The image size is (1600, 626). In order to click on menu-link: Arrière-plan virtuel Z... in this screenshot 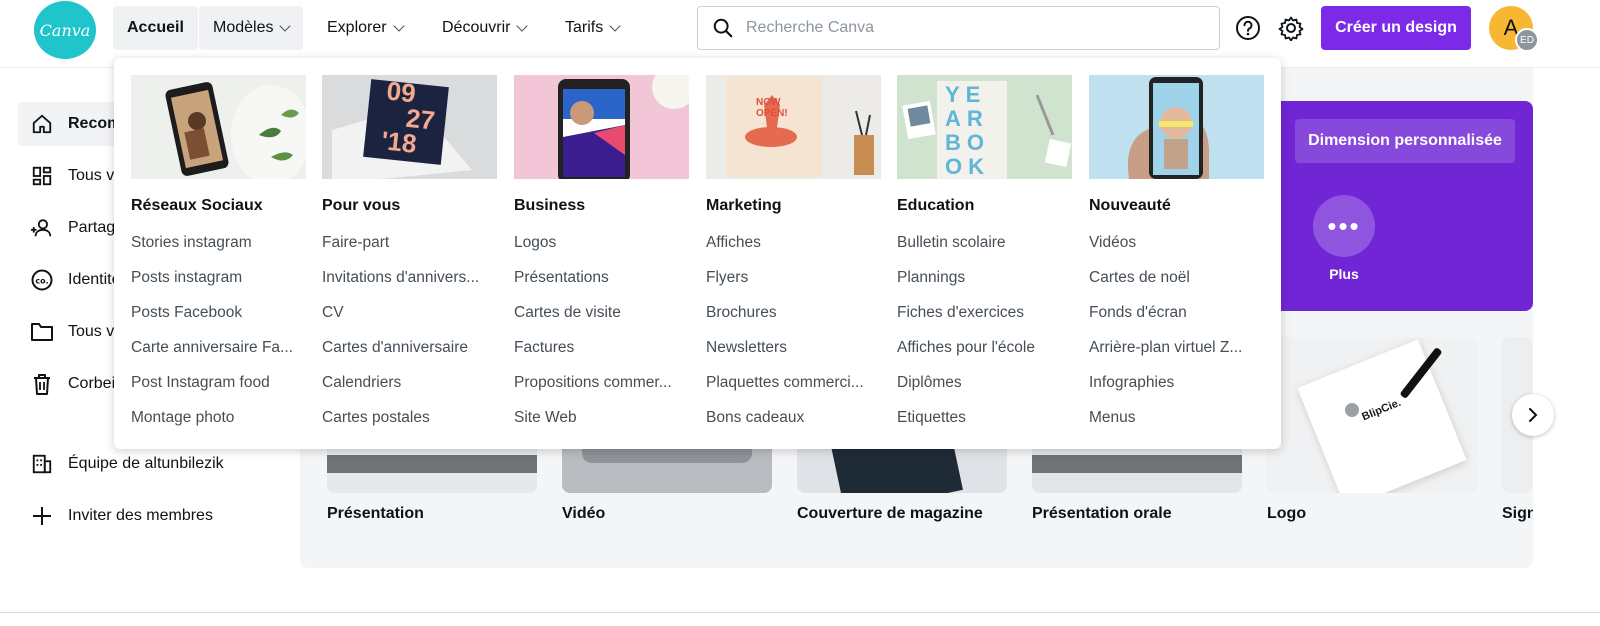, I will do `click(1175, 347)`.